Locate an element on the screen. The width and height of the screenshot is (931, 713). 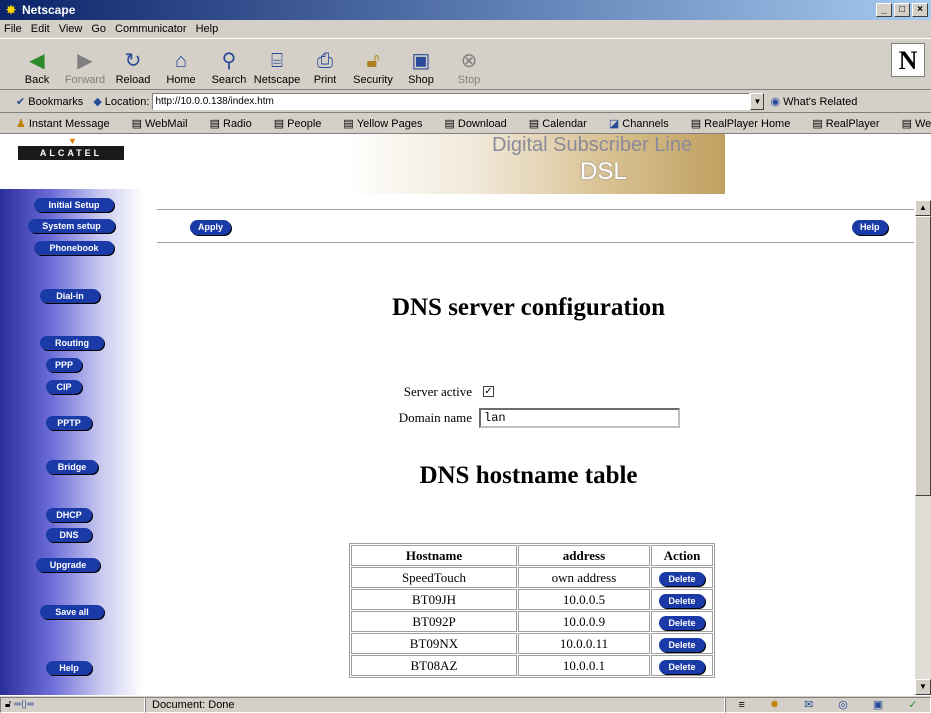
scroll-up-button: ▲ is located at coordinates (923, 208).